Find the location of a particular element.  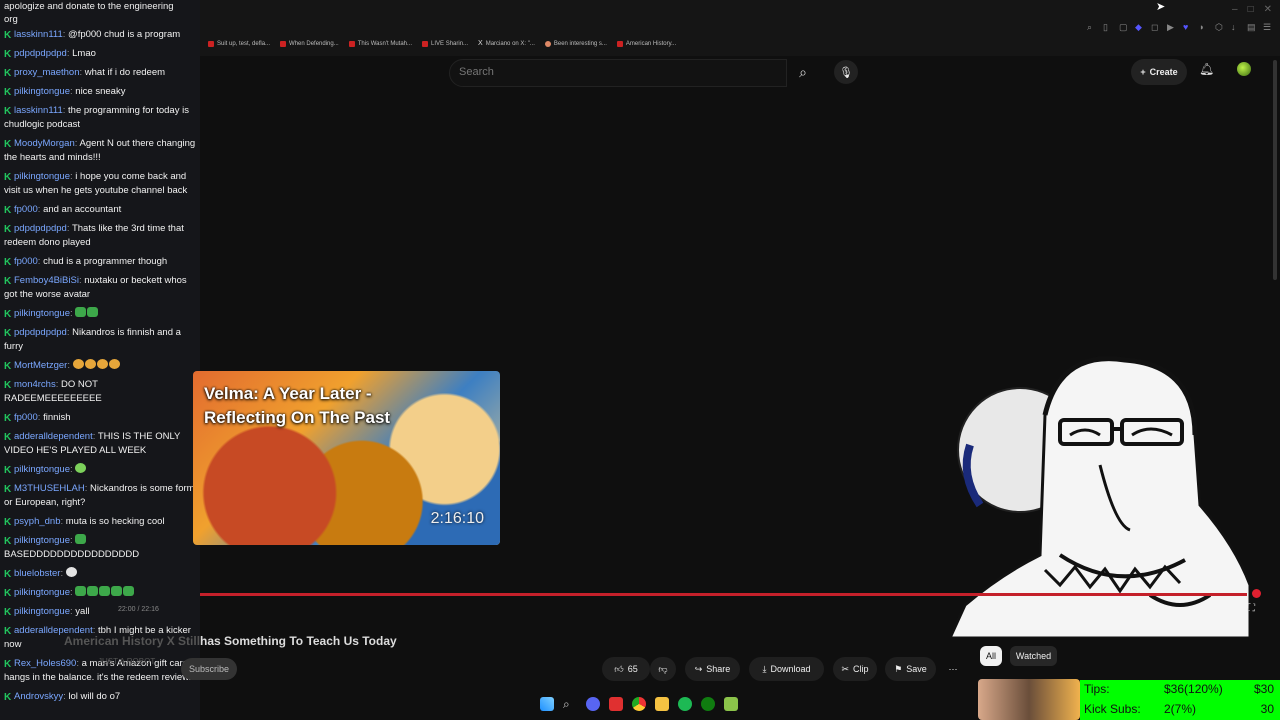

close-icon: ✕ is located at coordinates (1268, 9).